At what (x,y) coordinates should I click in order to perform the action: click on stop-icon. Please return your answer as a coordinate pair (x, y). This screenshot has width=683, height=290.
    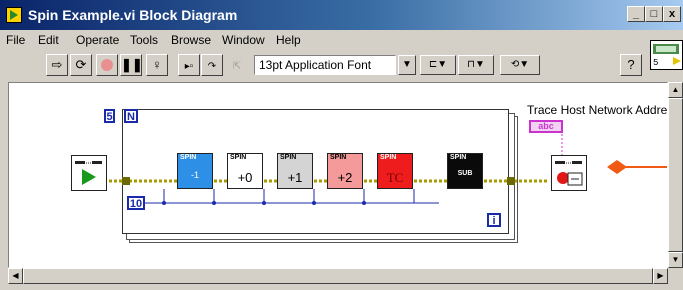
    Looking at the image, I should click on (107, 65).